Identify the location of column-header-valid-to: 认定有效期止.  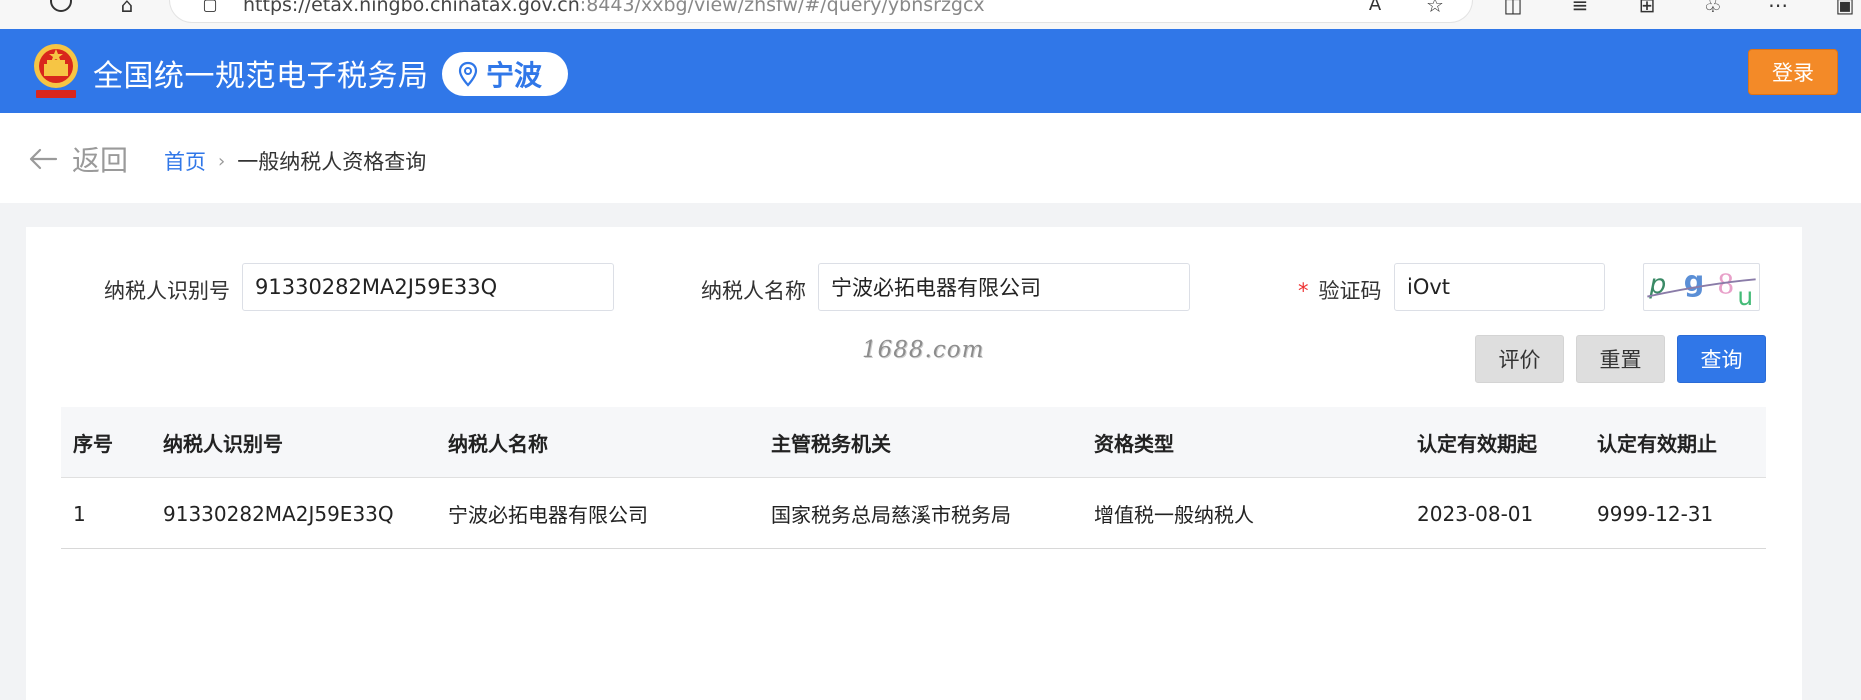
(1657, 444).